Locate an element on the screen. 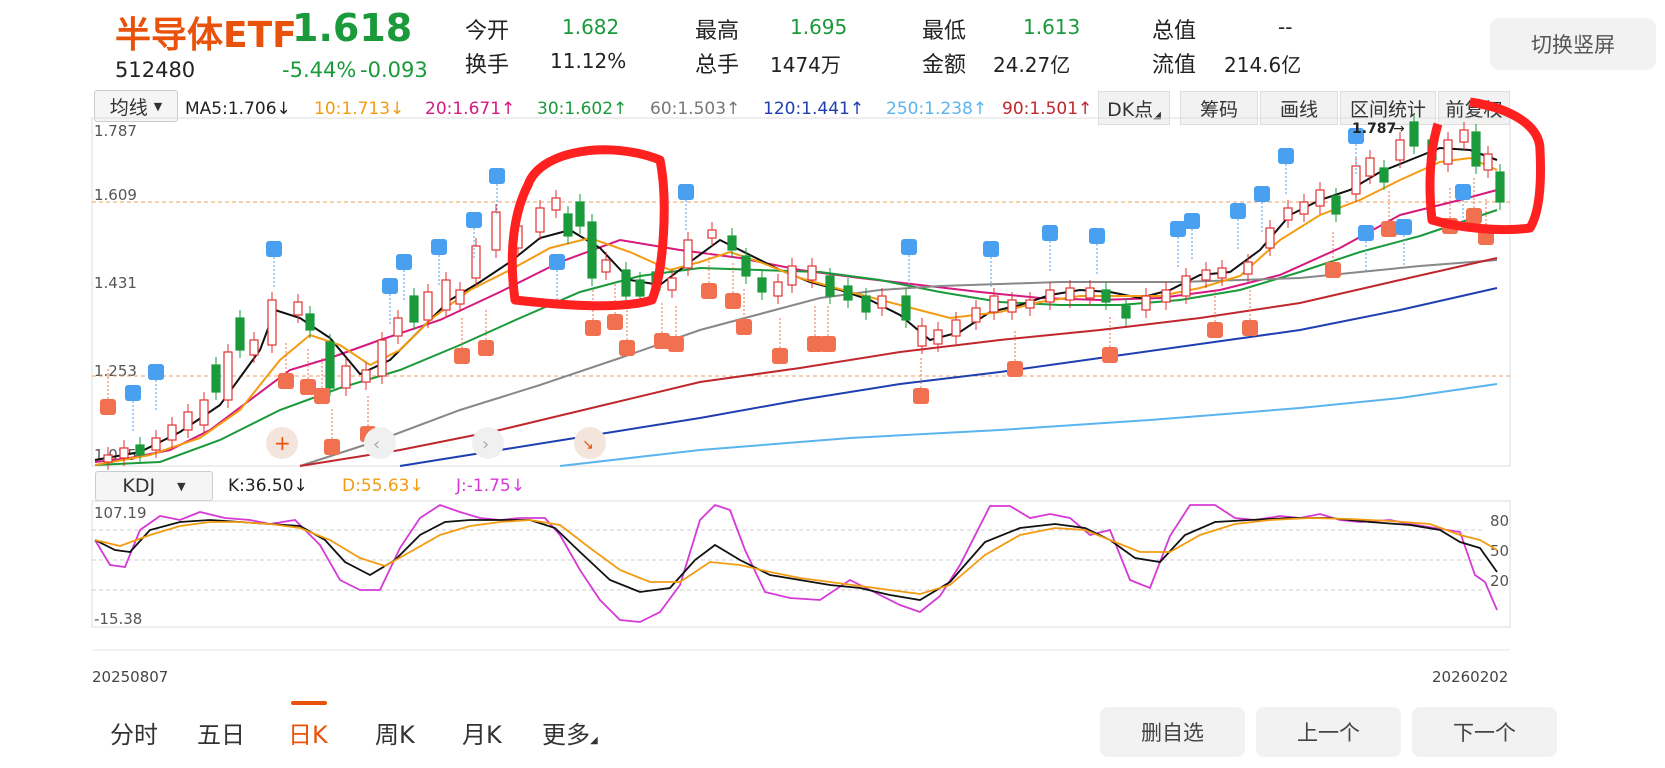 This screenshot has height=768, width=1665. active-tab-underline is located at coordinates (309, 703).